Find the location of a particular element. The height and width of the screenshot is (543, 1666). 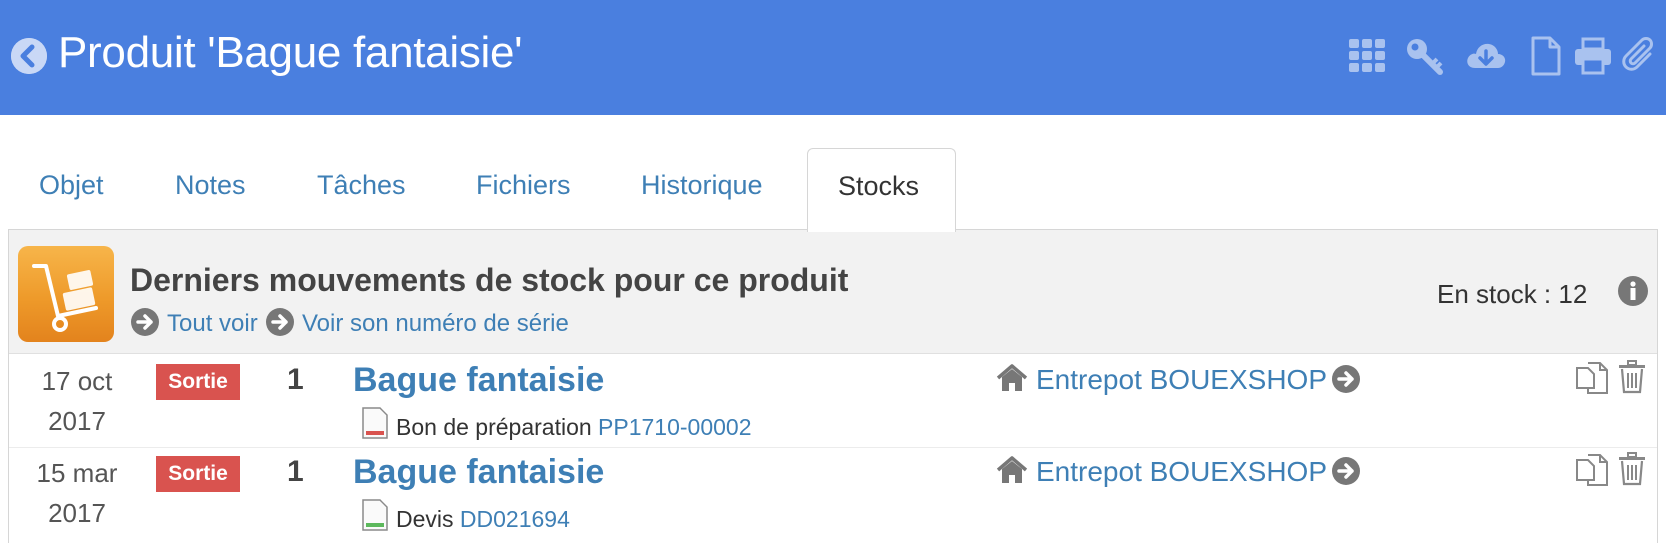

tab-stocks-label: Stocks is located at coordinates (879, 186).